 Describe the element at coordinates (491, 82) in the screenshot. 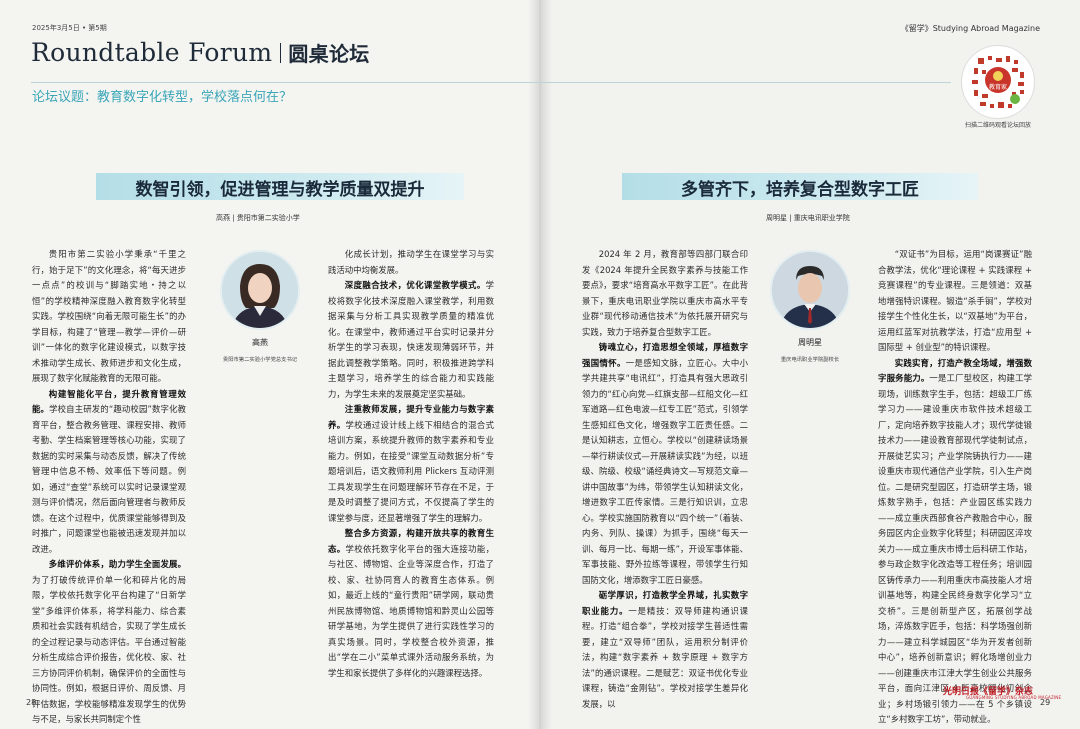

I see `topic-divider` at that location.